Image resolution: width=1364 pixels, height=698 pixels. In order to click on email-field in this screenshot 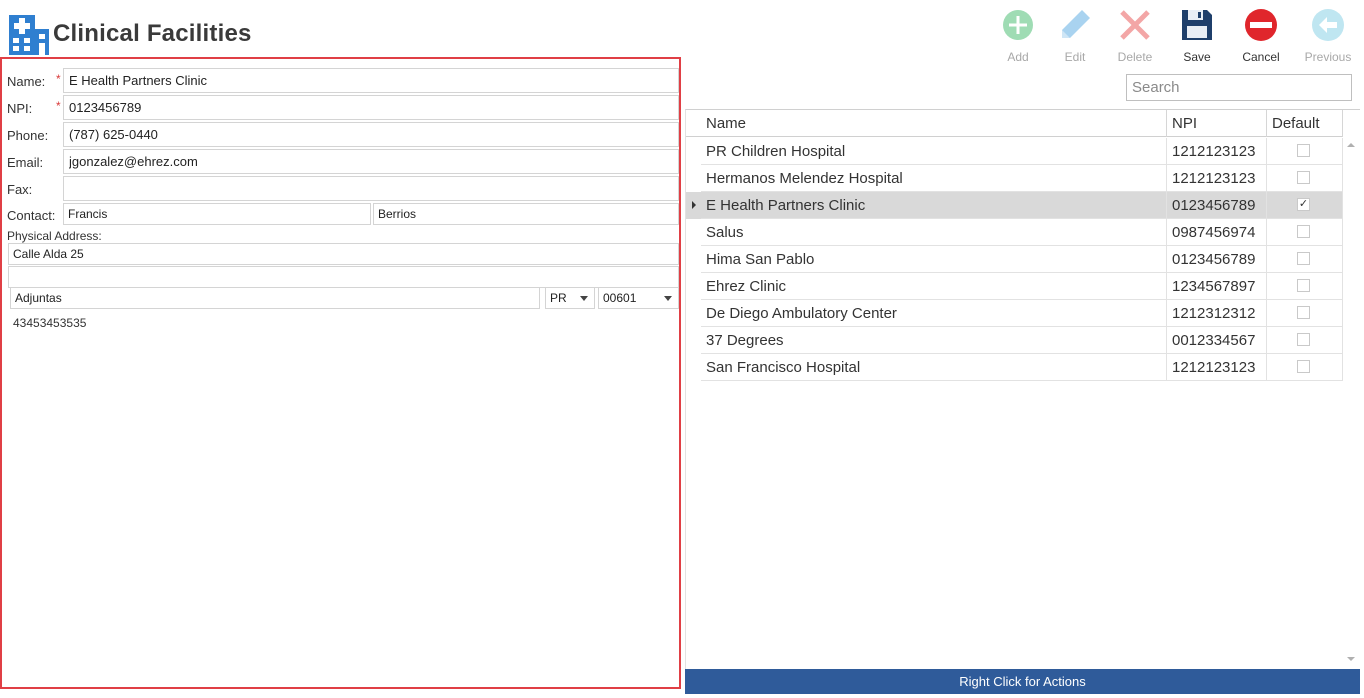, I will do `click(371, 161)`.